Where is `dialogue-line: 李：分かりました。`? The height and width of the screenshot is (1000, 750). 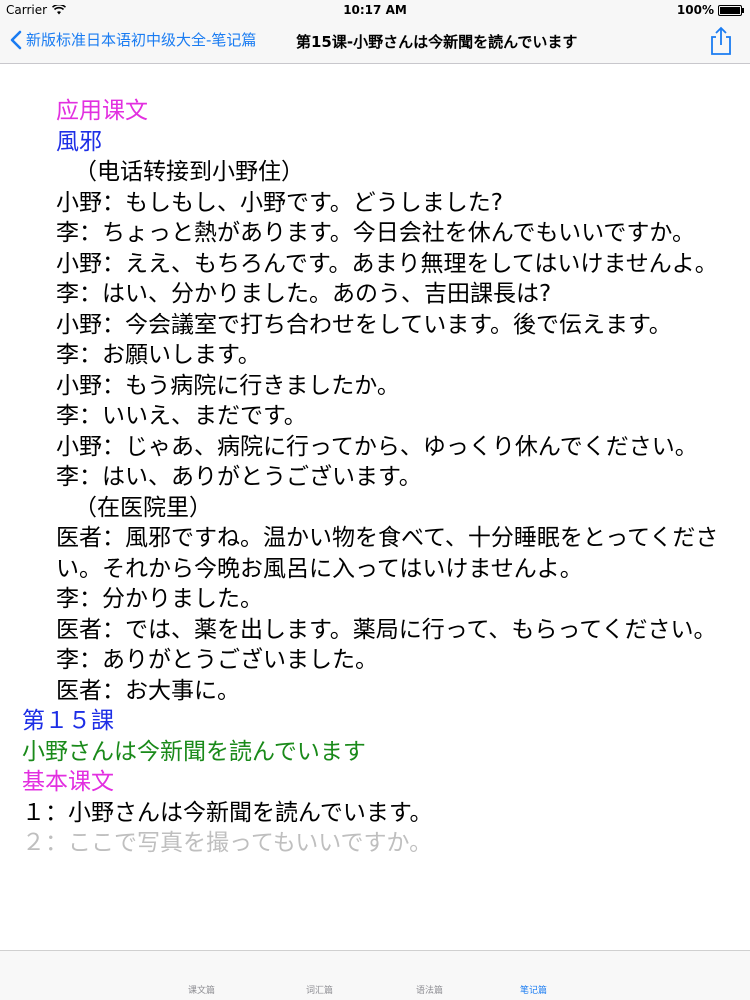 dialogue-line: 李：分かりました。 is located at coordinates (159, 599).